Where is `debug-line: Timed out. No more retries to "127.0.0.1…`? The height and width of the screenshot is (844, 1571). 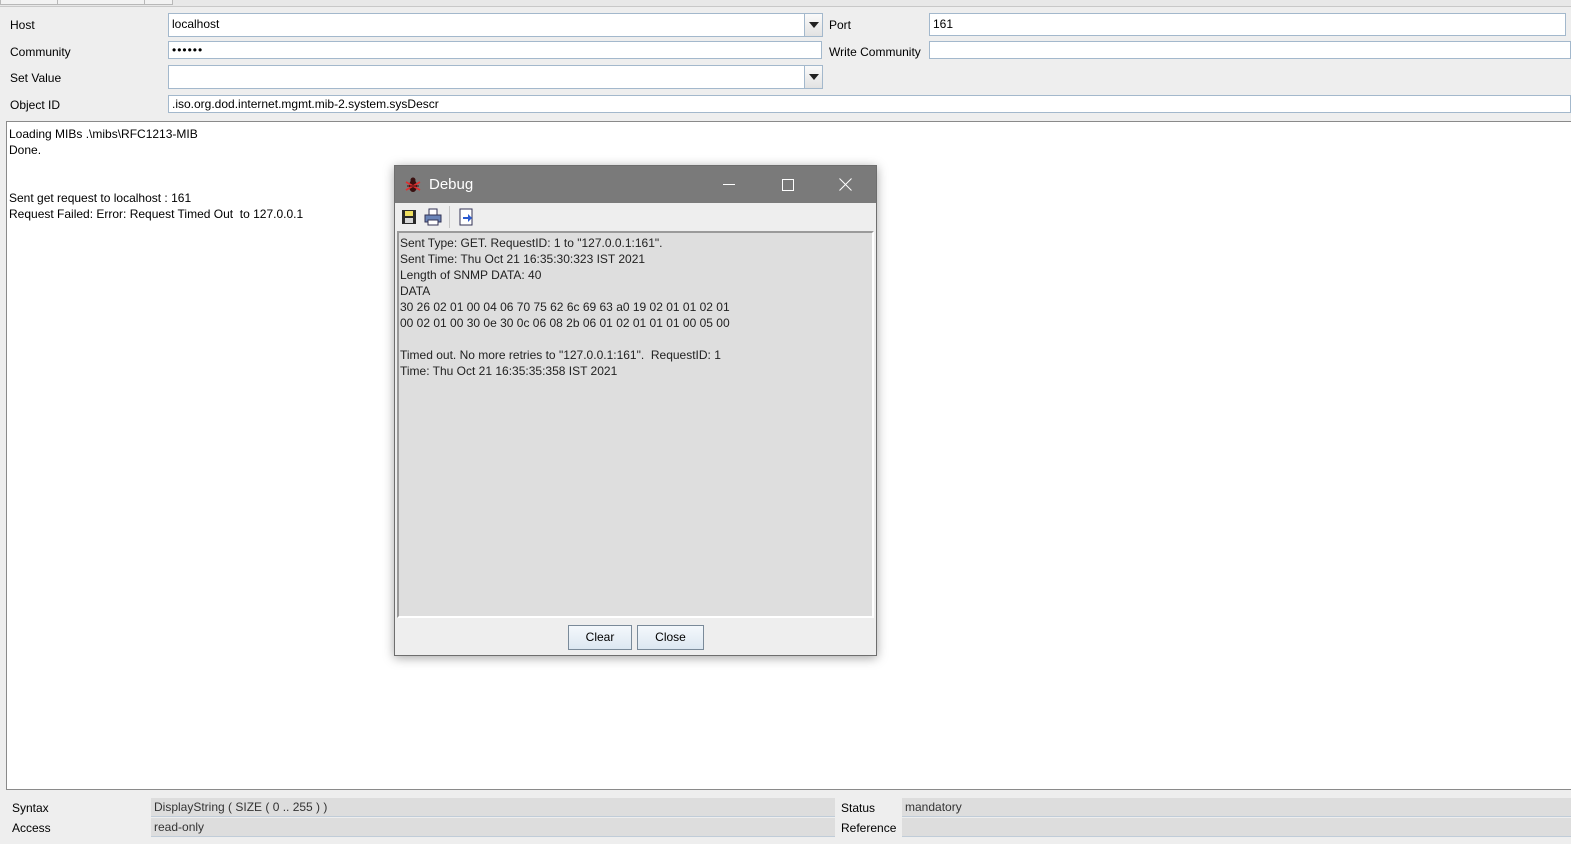
debug-line: Timed out. No more retries to "127.0.0.1… is located at coordinates (560, 355).